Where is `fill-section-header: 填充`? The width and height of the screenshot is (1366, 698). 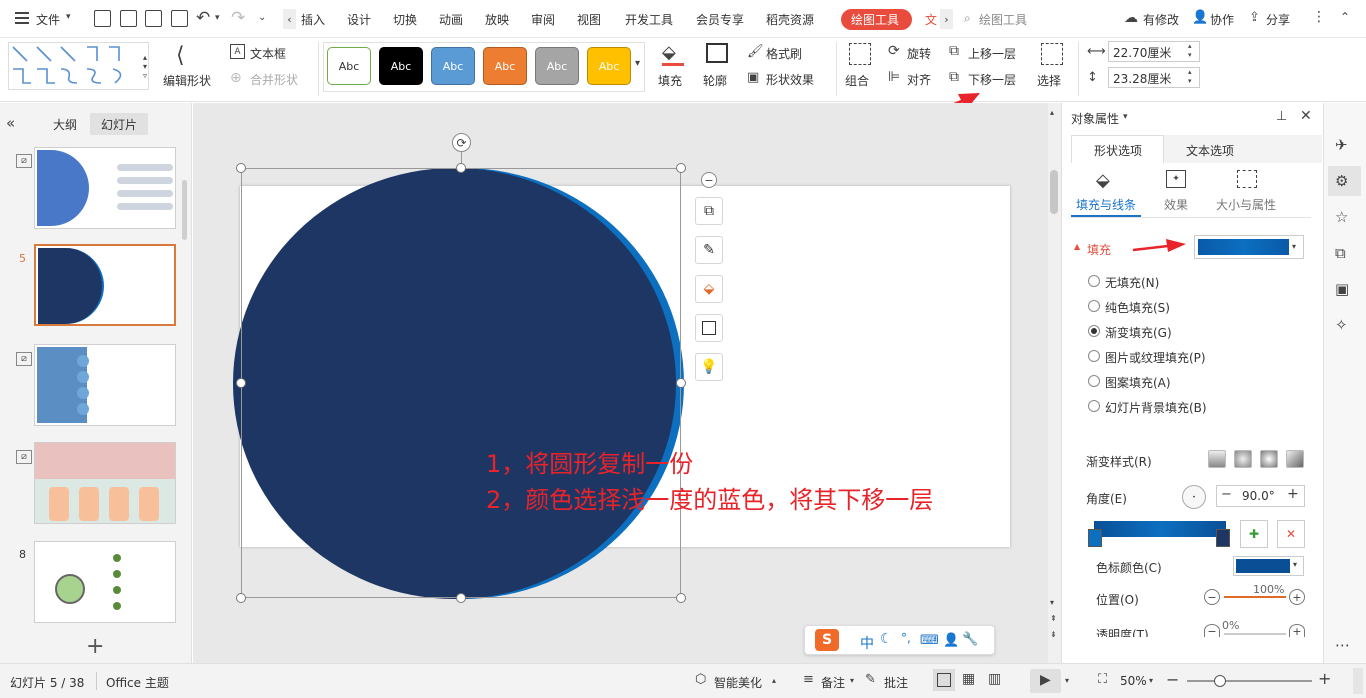
fill-section-header: 填充 is located at coordinates (1099, 249).